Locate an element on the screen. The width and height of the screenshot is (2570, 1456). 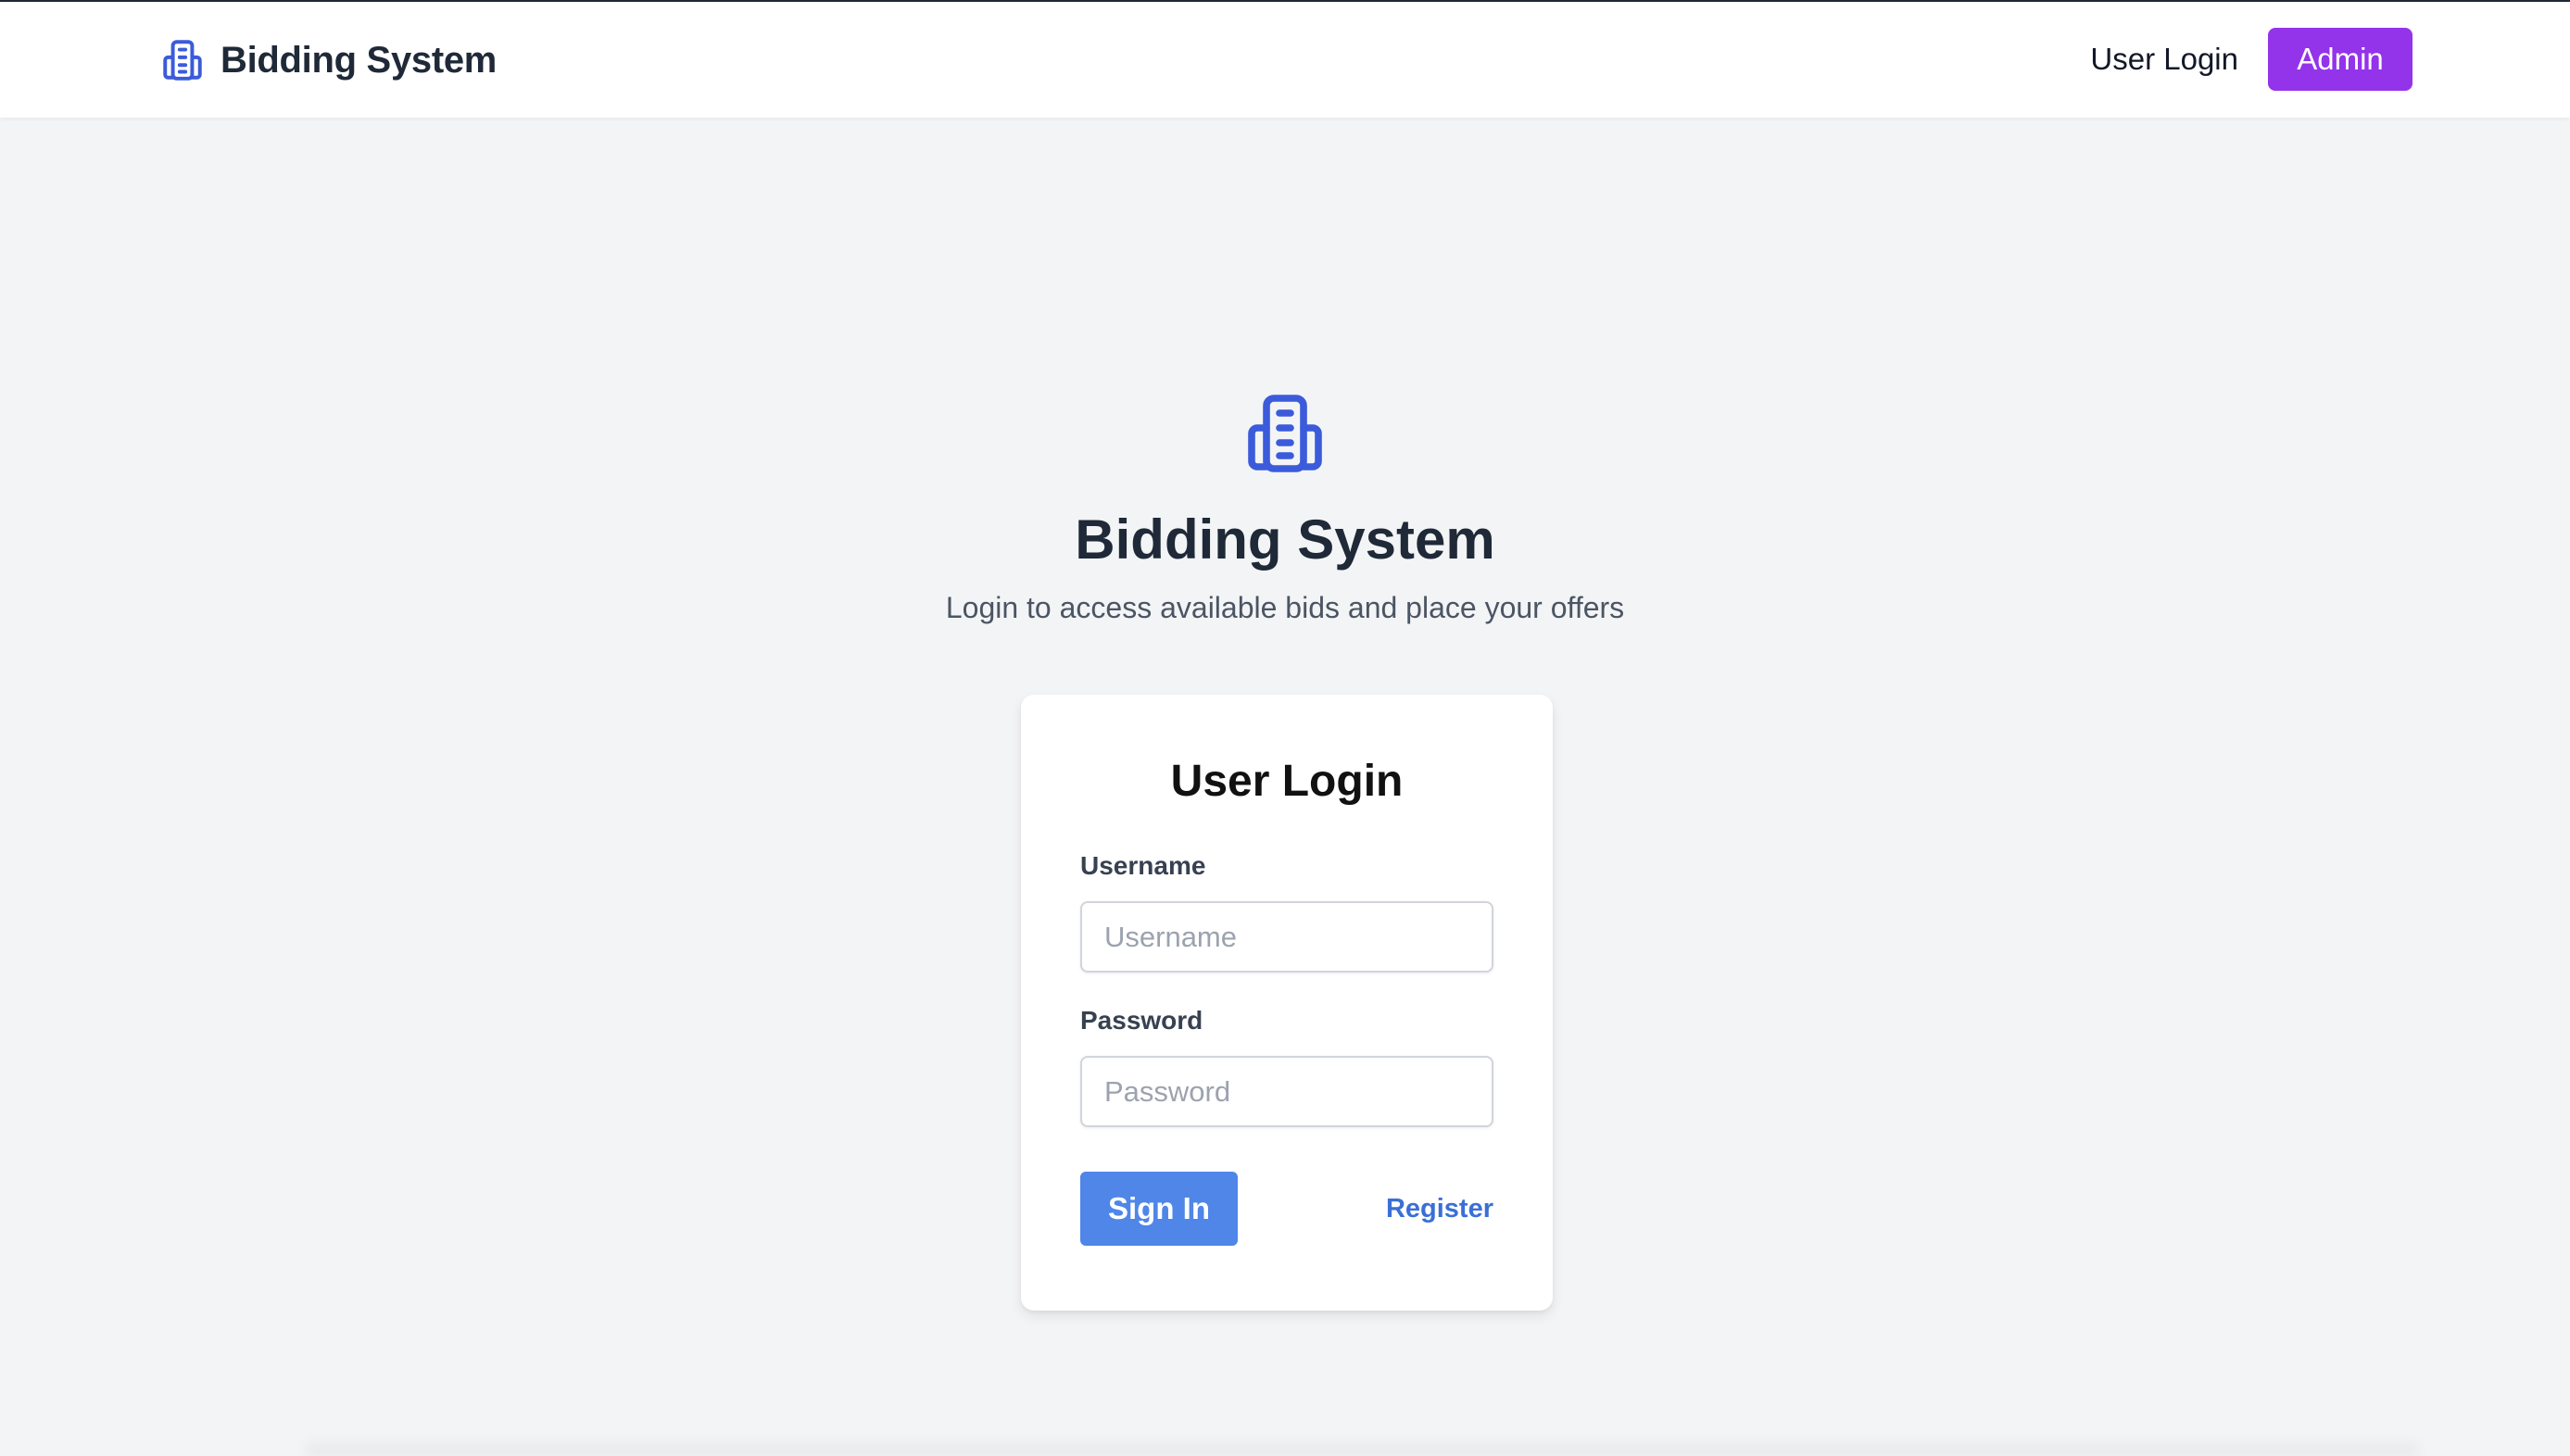
login-actions: Sign In Register is located at coordinates (1286, 1209).